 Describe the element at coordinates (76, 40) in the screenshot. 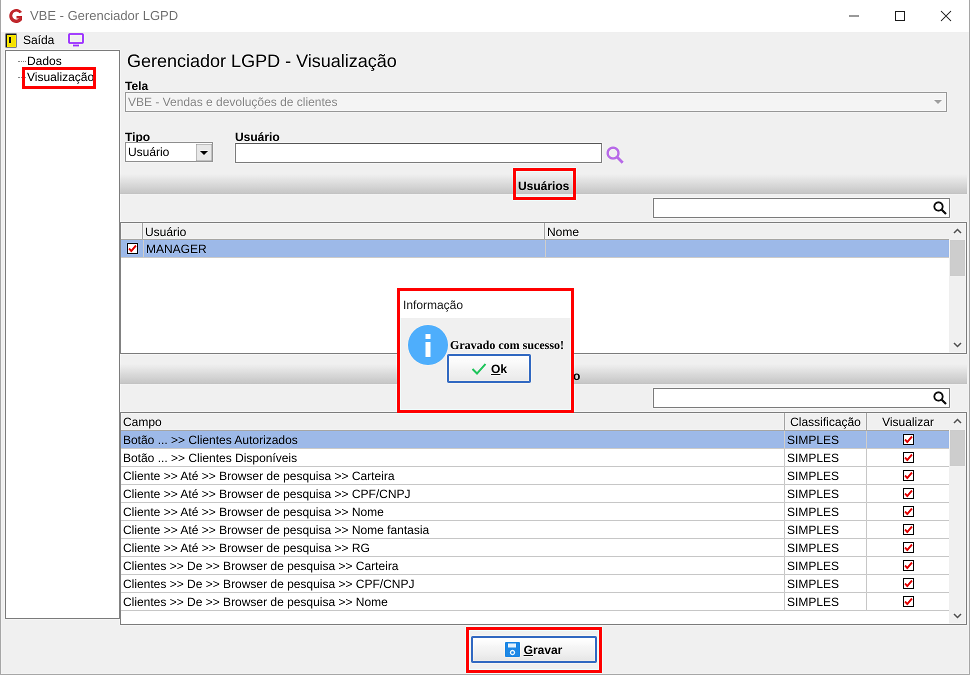

I see `monitor-icon` at that location.